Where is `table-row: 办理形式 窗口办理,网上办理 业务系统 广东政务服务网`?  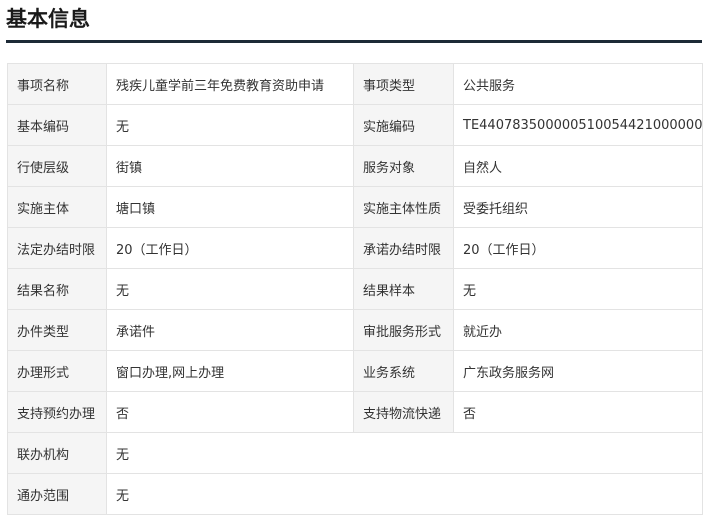 table-row: 办理形式 窗口办理,网上办理 业务系统 广东政务服务网 is located at coordinates (355, 371).